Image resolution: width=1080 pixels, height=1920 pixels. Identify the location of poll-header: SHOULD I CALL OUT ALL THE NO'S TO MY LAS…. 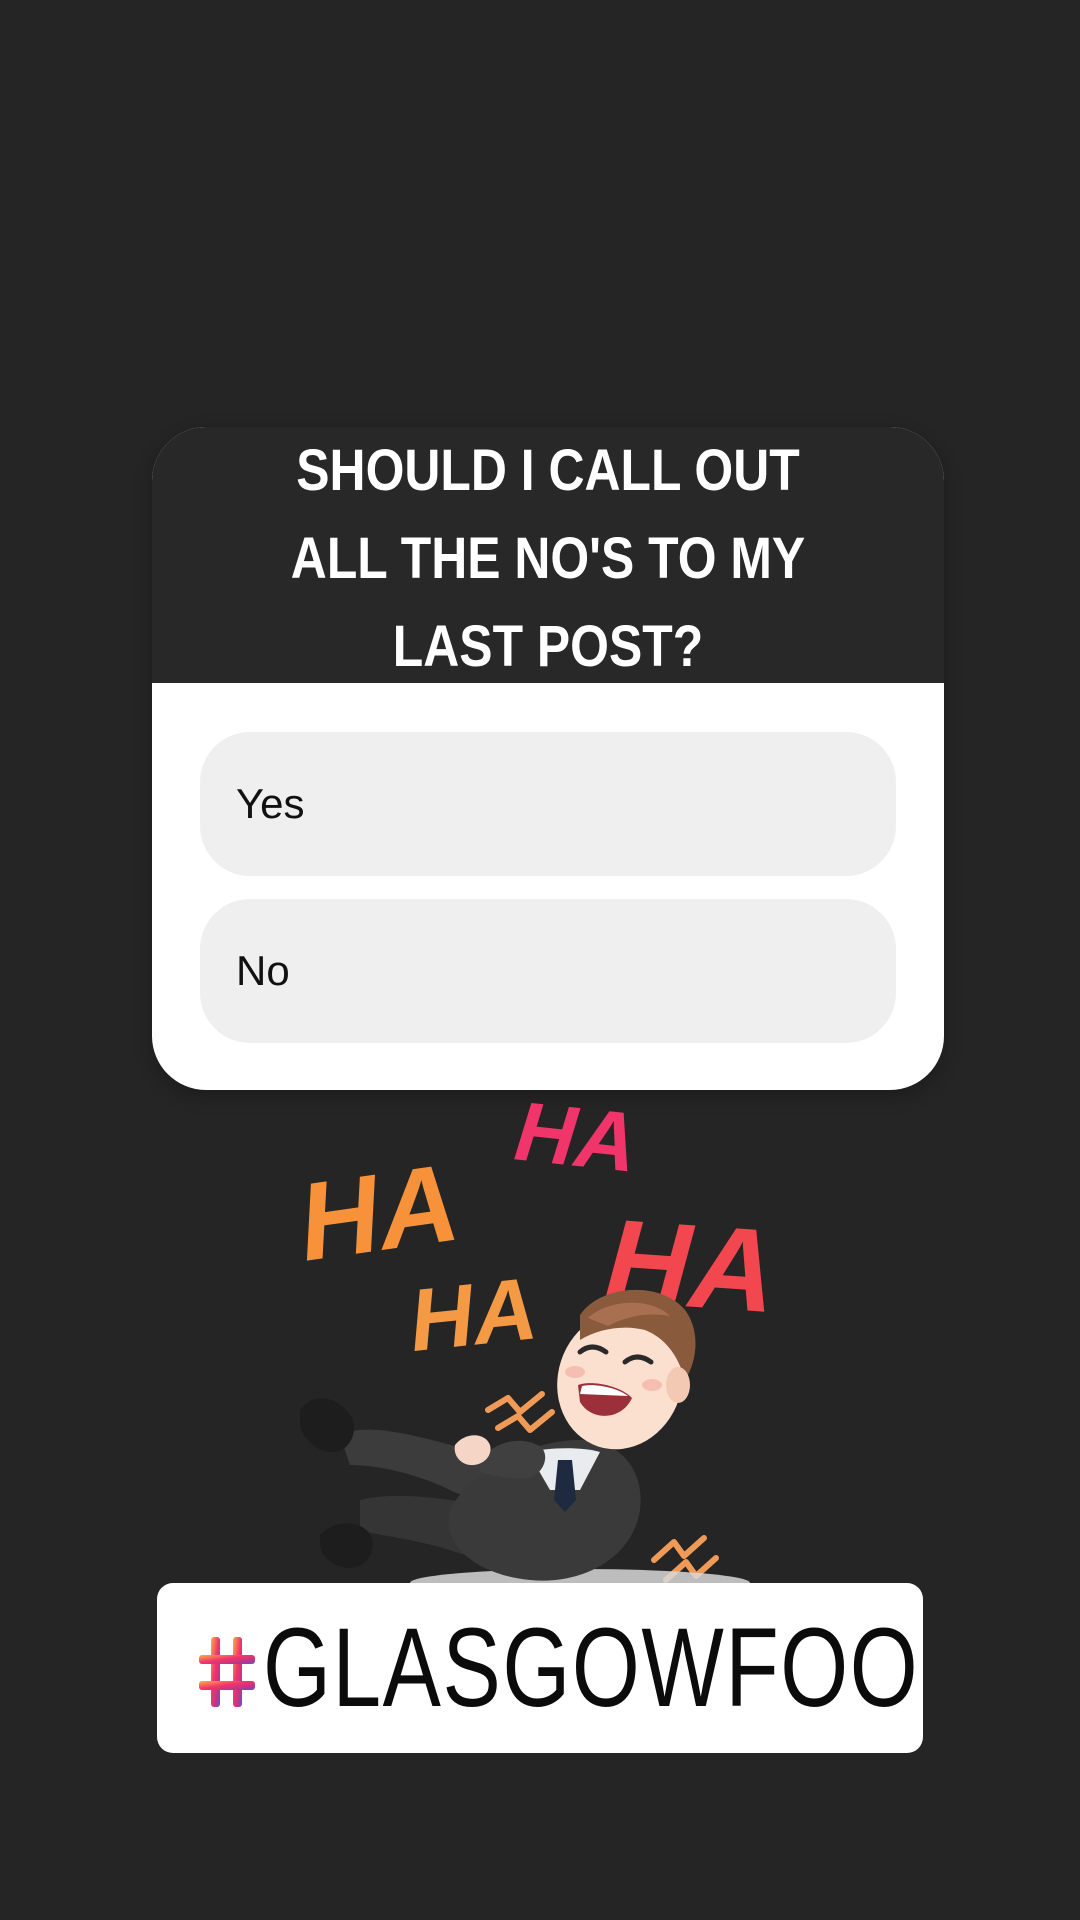
(548, 555).